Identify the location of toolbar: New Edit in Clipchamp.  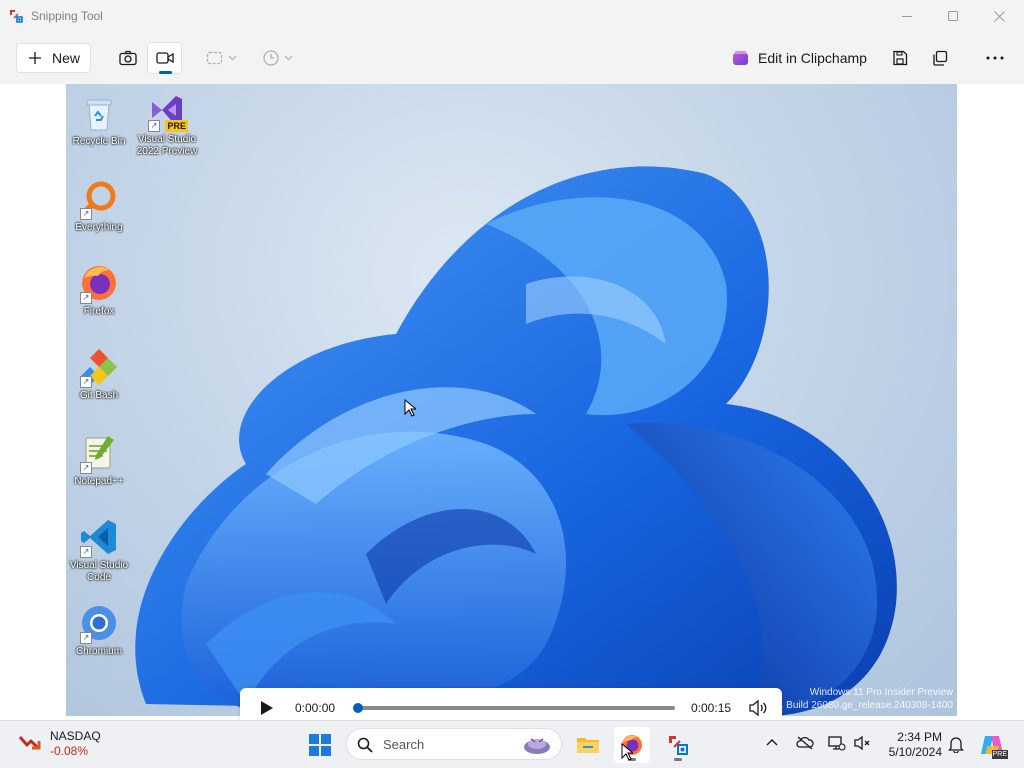
(512, 58).